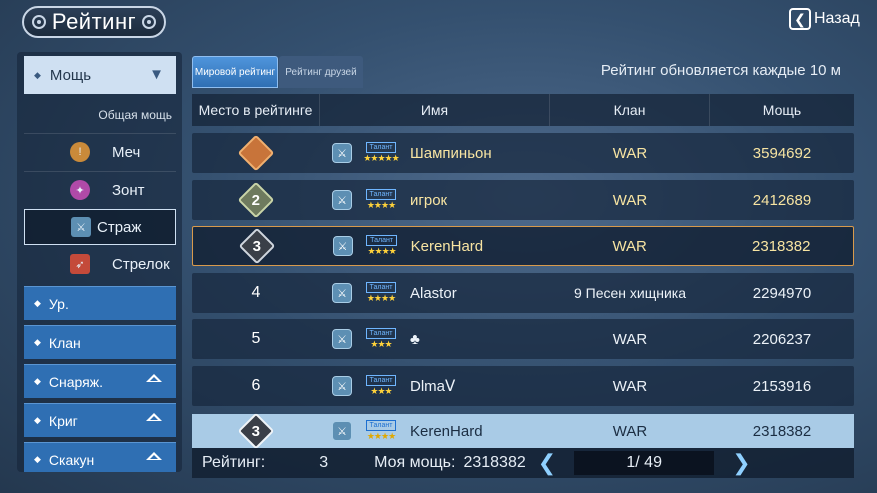 The image size is (877, 493). I want to click on rank-cell: 2, so click(256, 200).